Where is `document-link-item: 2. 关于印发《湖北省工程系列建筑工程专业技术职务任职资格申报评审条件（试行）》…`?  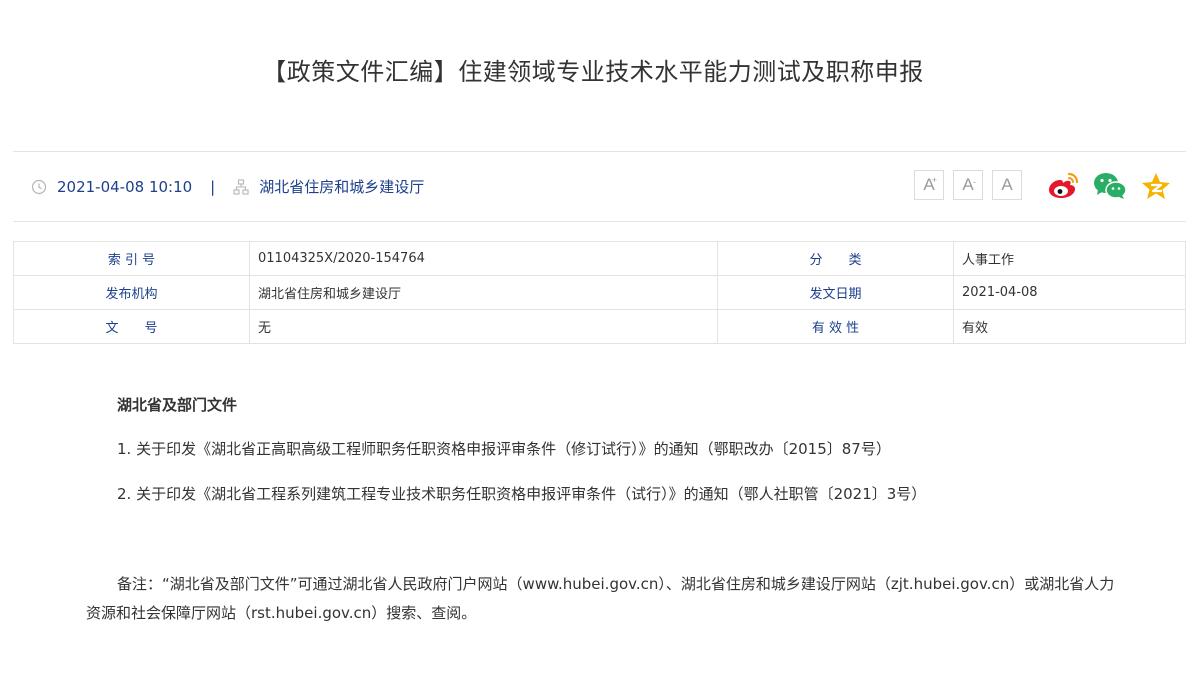
document-link-item: 2. 关于印发《湖北省工程系列建筑工程专业技术职务任职资格申报评审条件（试行）》… is located at coordinates (521, 493).